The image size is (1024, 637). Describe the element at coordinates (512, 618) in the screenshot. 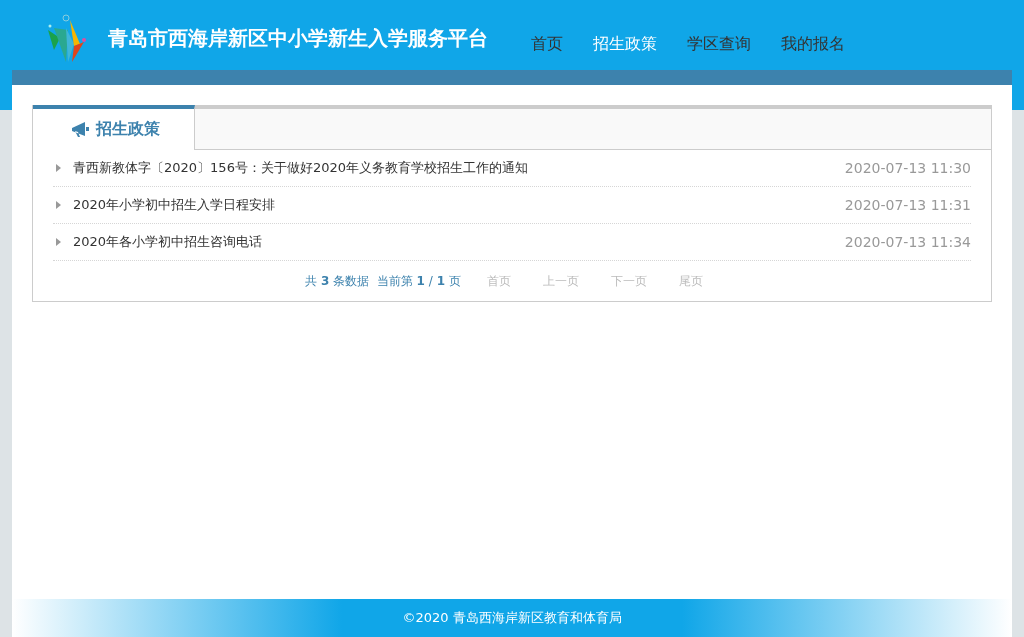

I see `copyright-text: ©2020 青岛西海岸新区教育和体育局` at that location.